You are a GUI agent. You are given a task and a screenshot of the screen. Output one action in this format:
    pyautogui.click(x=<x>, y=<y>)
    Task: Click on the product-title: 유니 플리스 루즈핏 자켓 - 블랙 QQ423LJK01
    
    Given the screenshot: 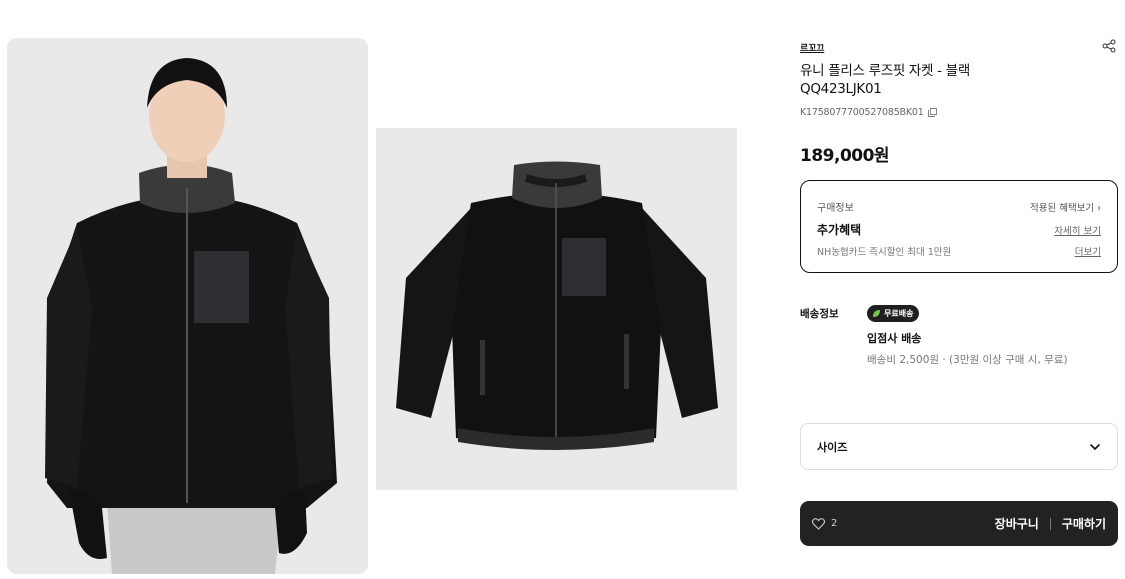 What is the action you would take?
    pyautogui.click(x=950, y=80)
    